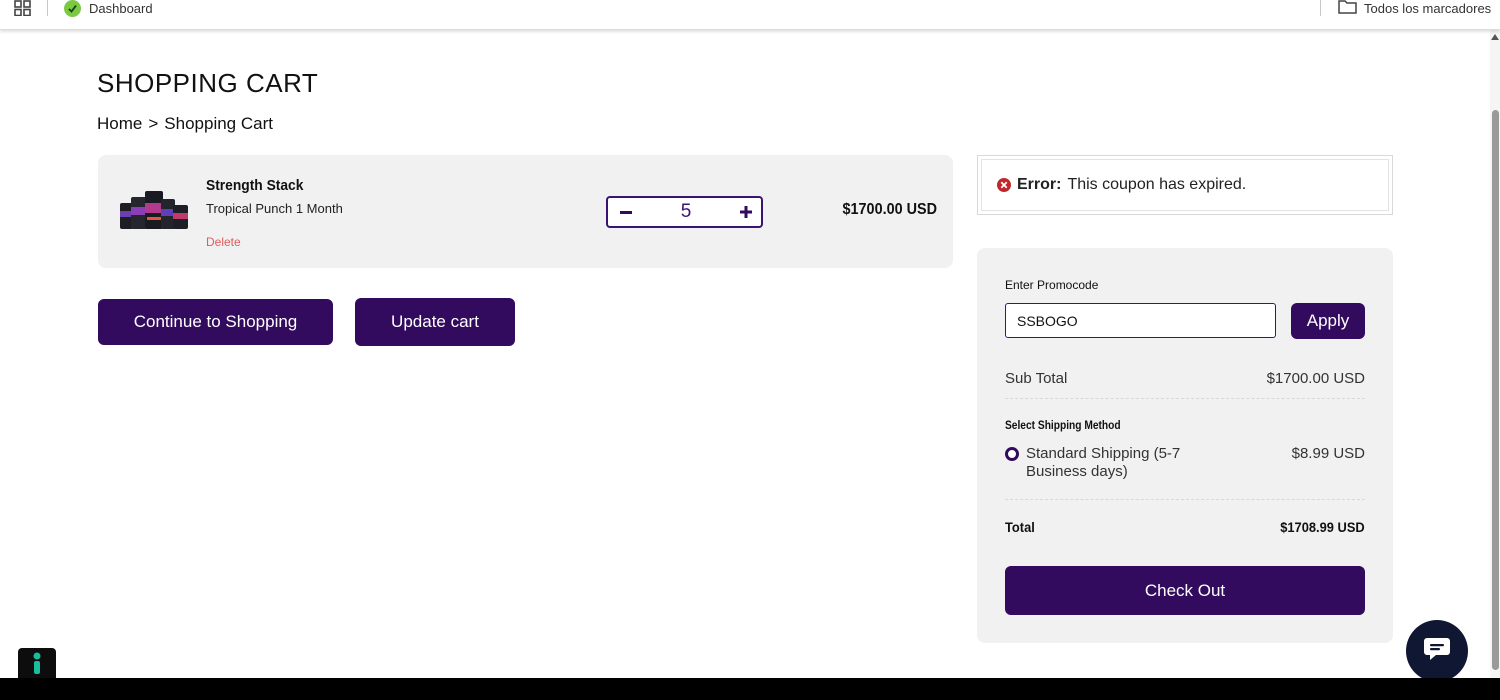  I want to click on shipping-method-title: Select Shipping Method, so click(1063, 425).